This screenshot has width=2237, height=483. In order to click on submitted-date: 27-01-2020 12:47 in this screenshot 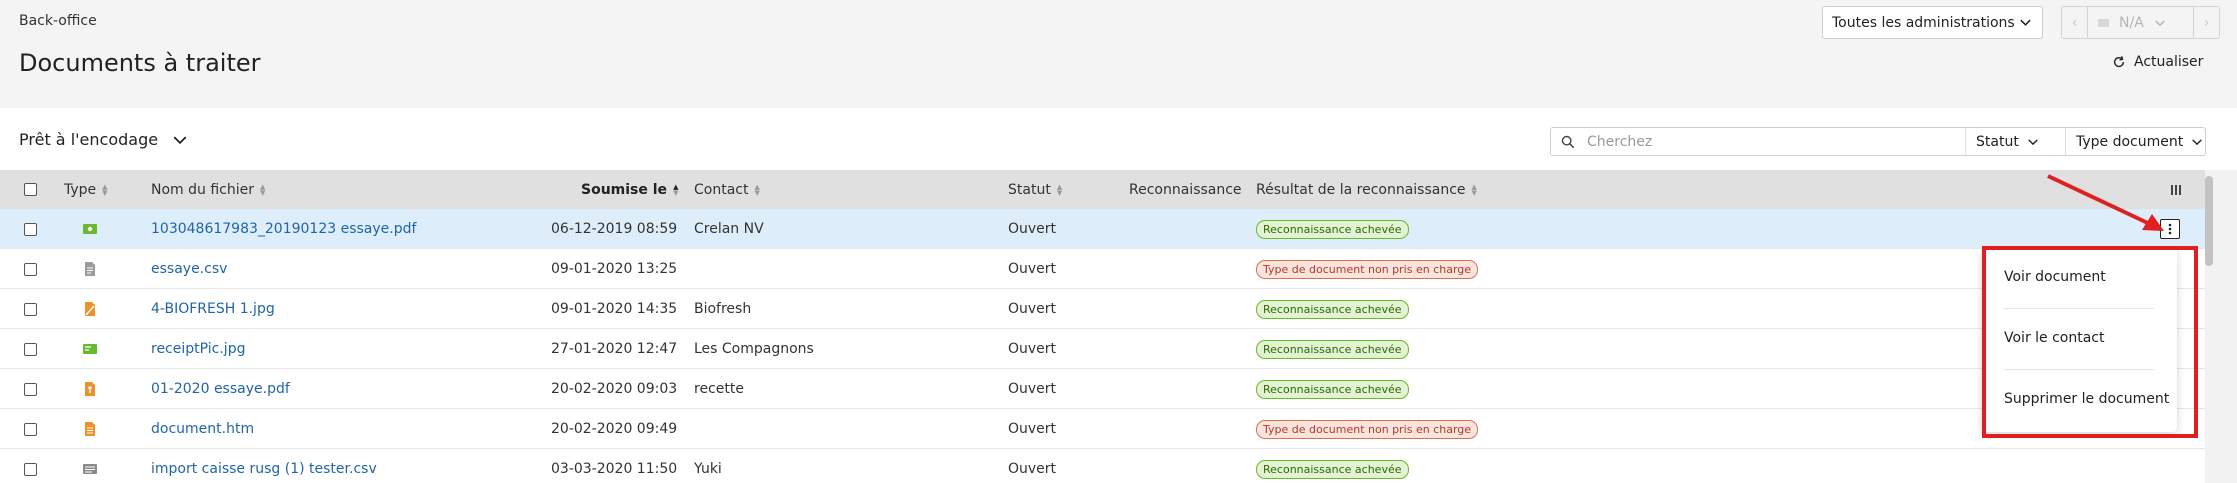, I will do `click(614, 349)`.